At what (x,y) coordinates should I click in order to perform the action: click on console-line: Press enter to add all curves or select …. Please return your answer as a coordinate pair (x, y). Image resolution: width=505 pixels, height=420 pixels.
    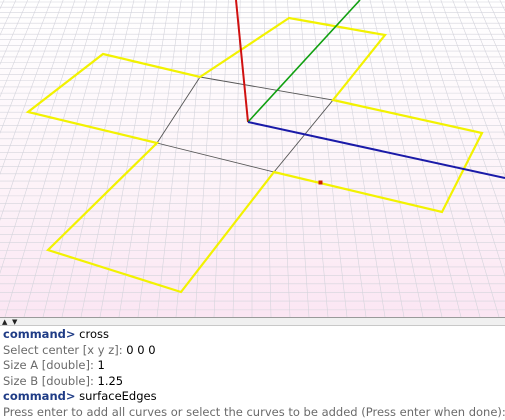
    Looking at the image, I should click on (254, 412).